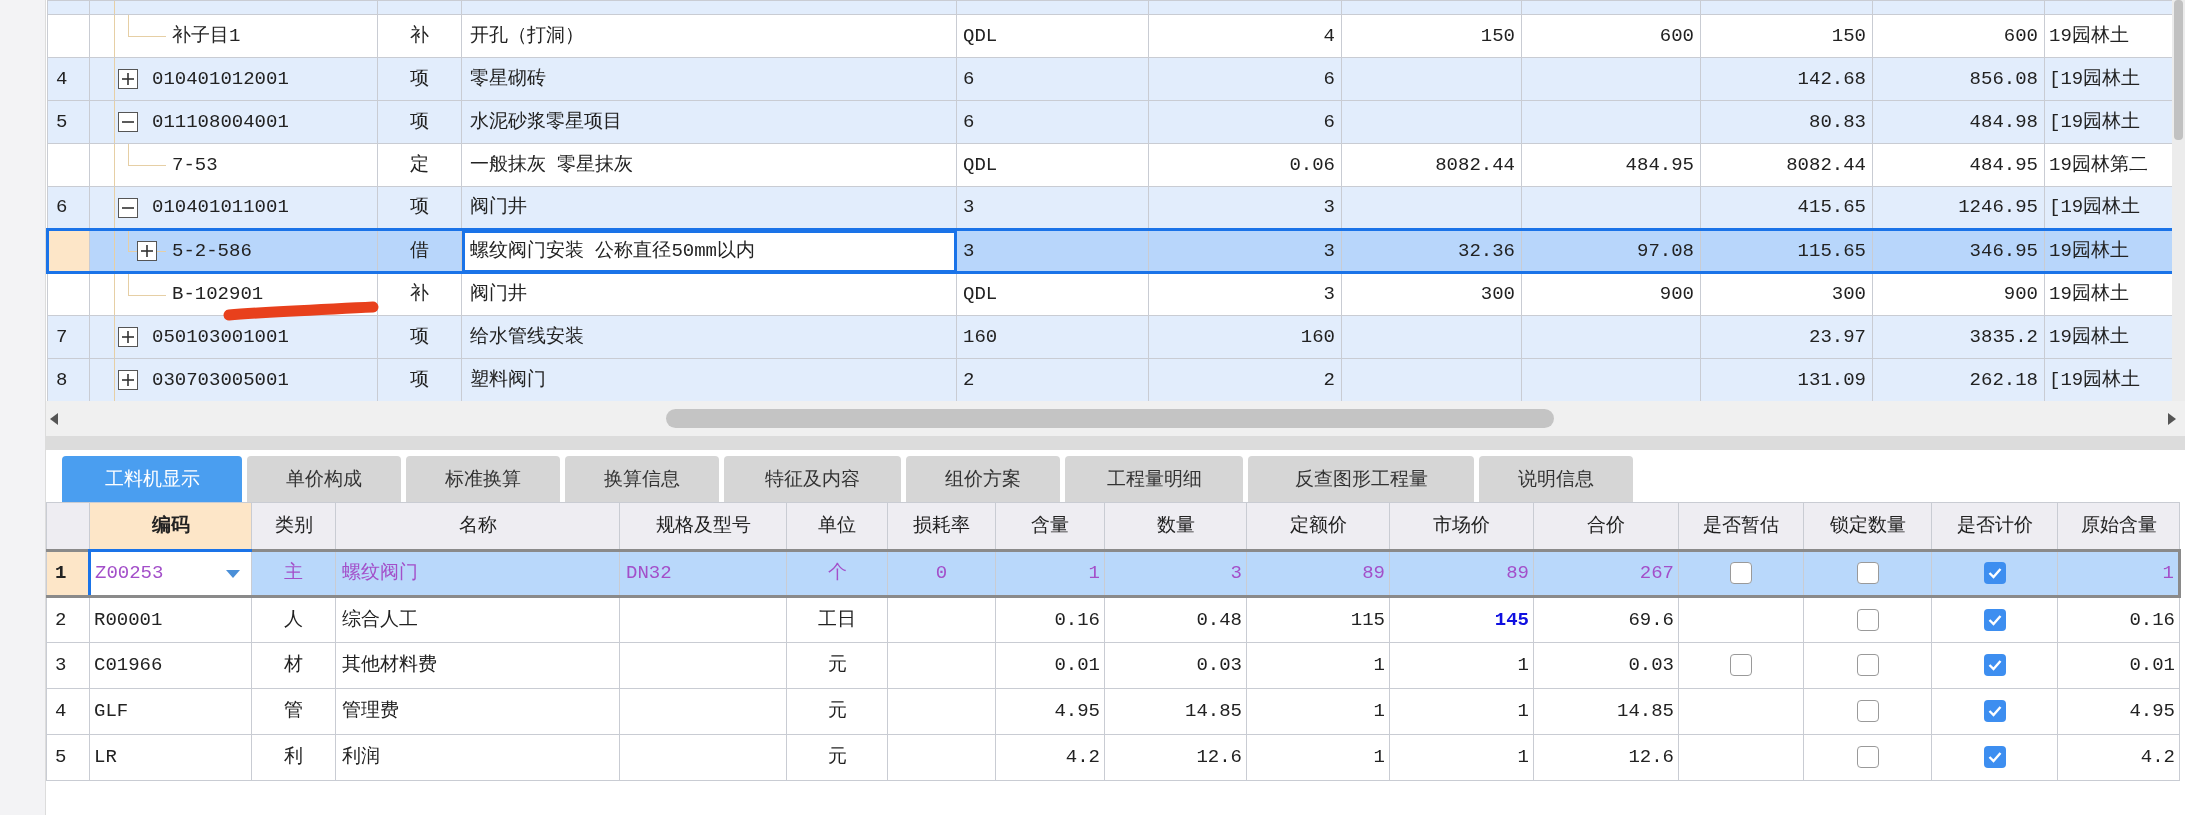 This screenshot has width=2185, height=815. I want to click on item-code: 030703005001, so click(220, 379).